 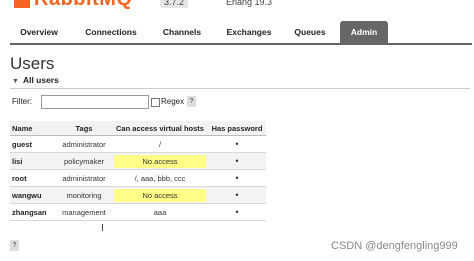 What do you see at coordinates (111, 32) in the screenshot?
I see `tab-connections: Connections` at bounding box center [111, 32].